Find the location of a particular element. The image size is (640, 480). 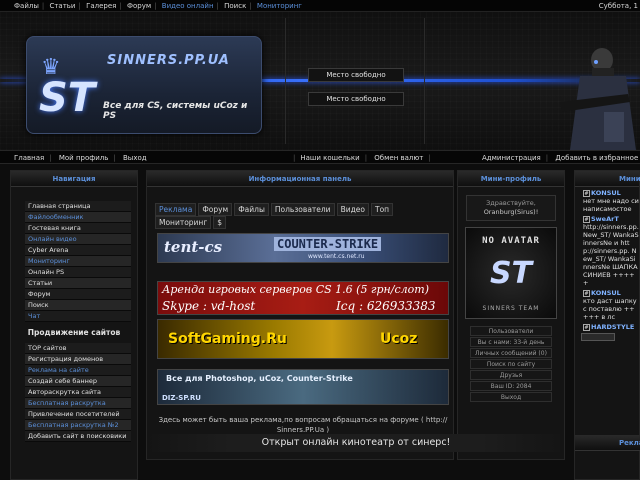

subnav-admins: Администрация is located at coordinates (511, 158).